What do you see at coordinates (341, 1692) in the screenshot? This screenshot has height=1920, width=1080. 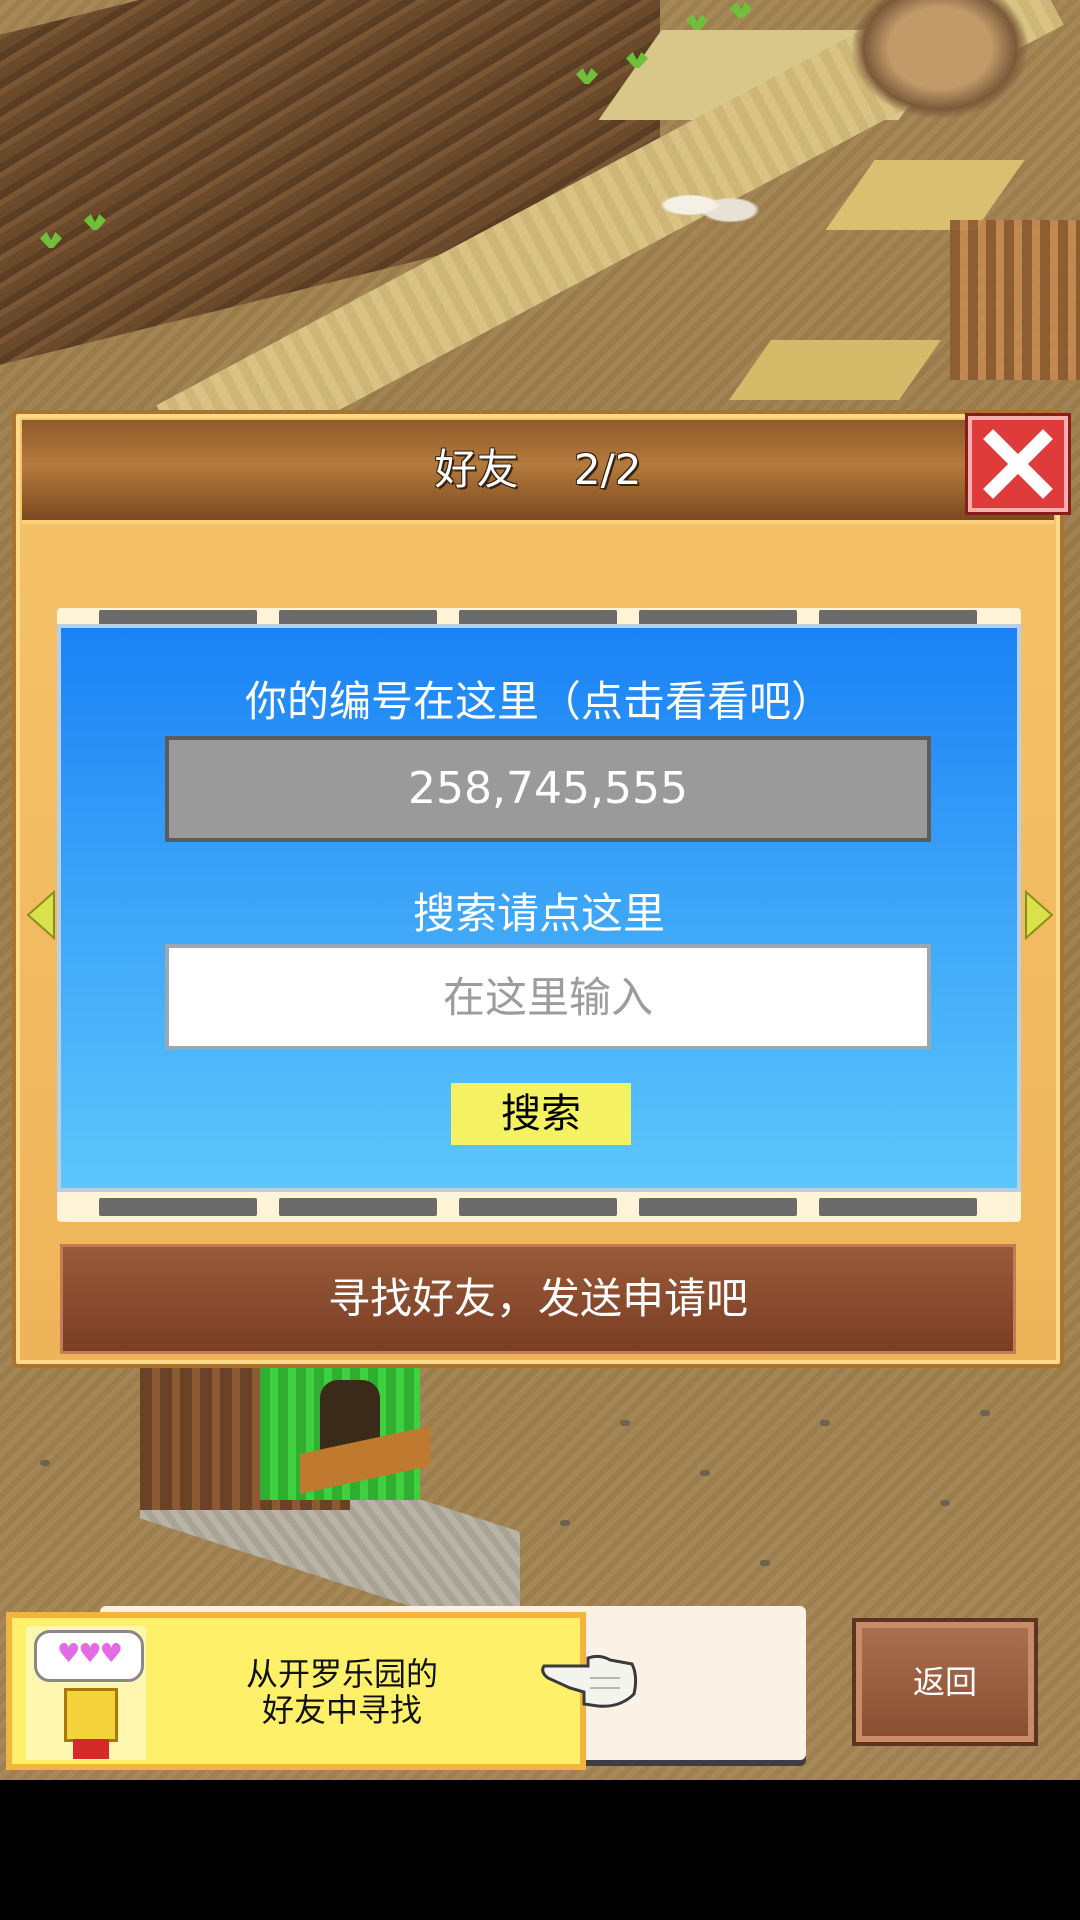 I see `hint-text: 从开罗乐园的 好友中寻找` at bounding box center [341, 1692].